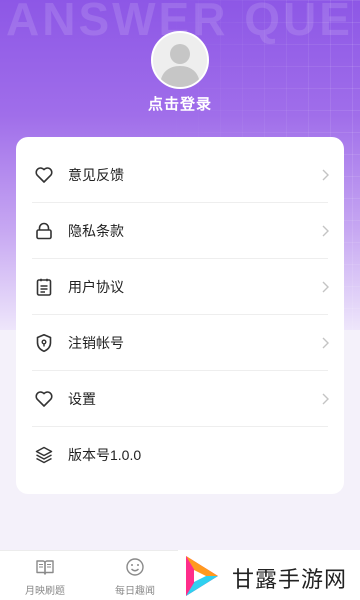 The image size is (360, 600). I want to click on tab-label: 每日趣闻, so click(135, 591).